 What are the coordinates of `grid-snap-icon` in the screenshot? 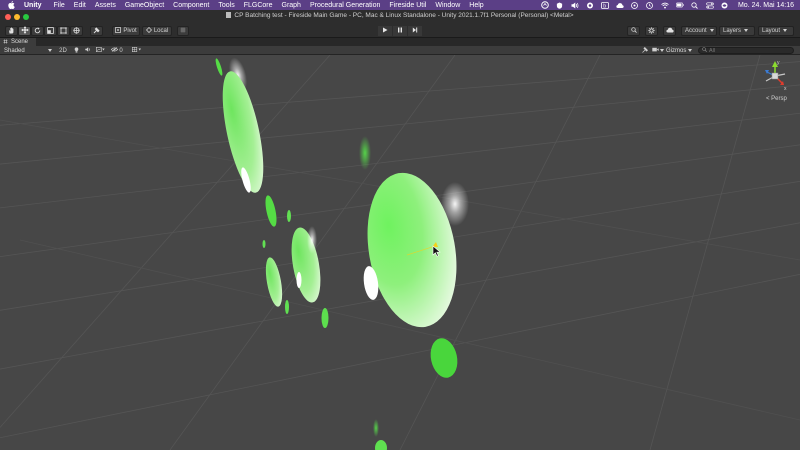 It's located at (183, 31).